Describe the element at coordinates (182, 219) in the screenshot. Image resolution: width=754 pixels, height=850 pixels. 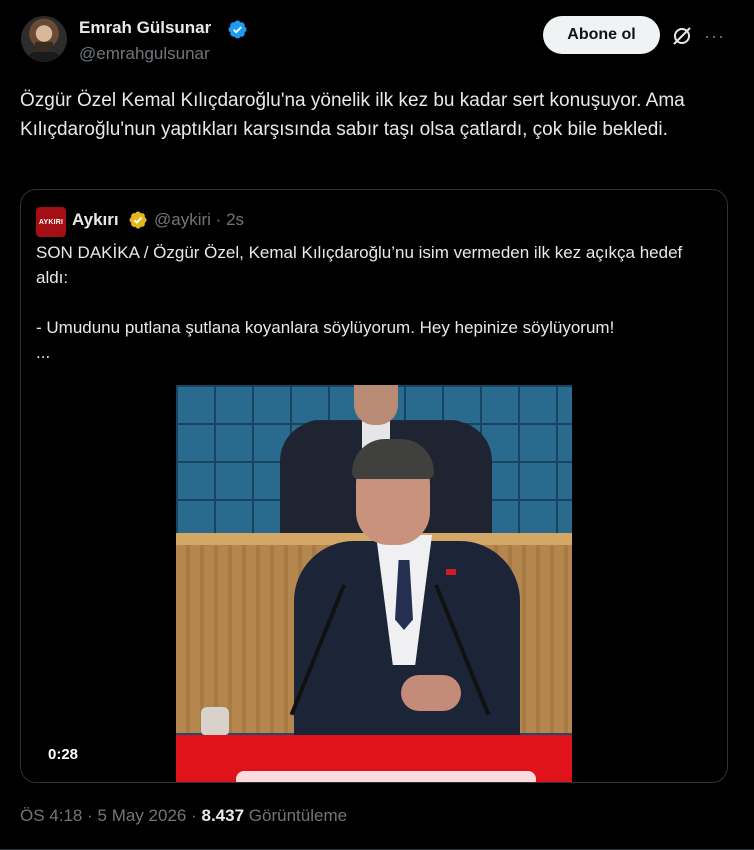
I see `quoted-author-handle: @aykiri` at that location.